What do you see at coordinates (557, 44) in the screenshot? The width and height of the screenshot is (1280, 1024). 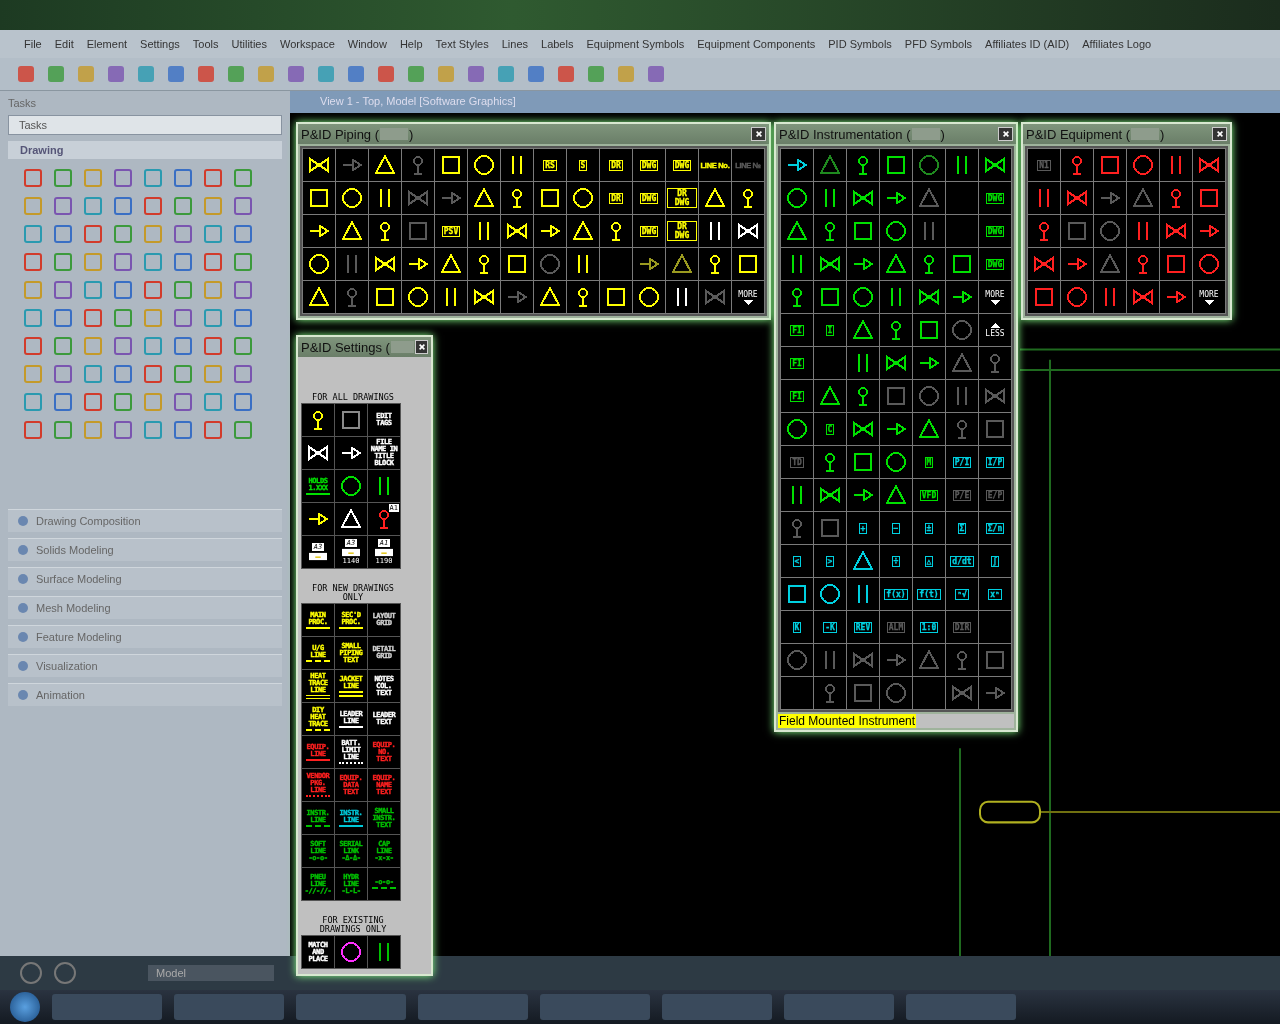 I see `menu-item: Labels` at bounding box center [557, 44].